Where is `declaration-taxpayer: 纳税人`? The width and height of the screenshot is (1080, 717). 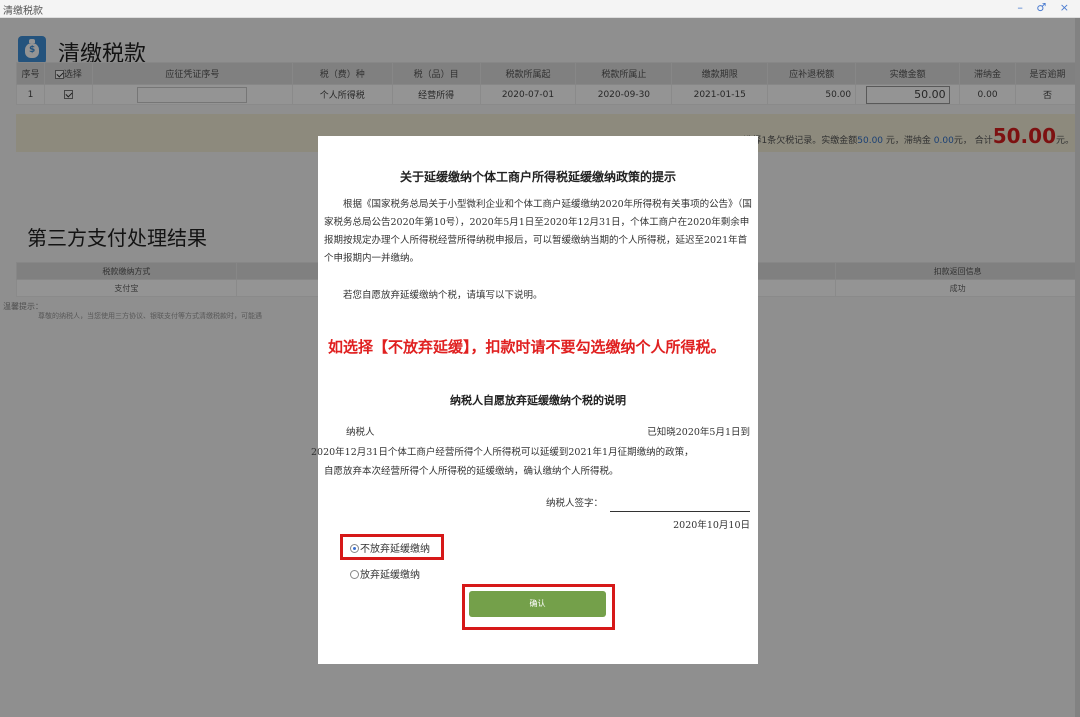
declaration-taxpayer: 纳税人 is located at coordinates (360, 432).